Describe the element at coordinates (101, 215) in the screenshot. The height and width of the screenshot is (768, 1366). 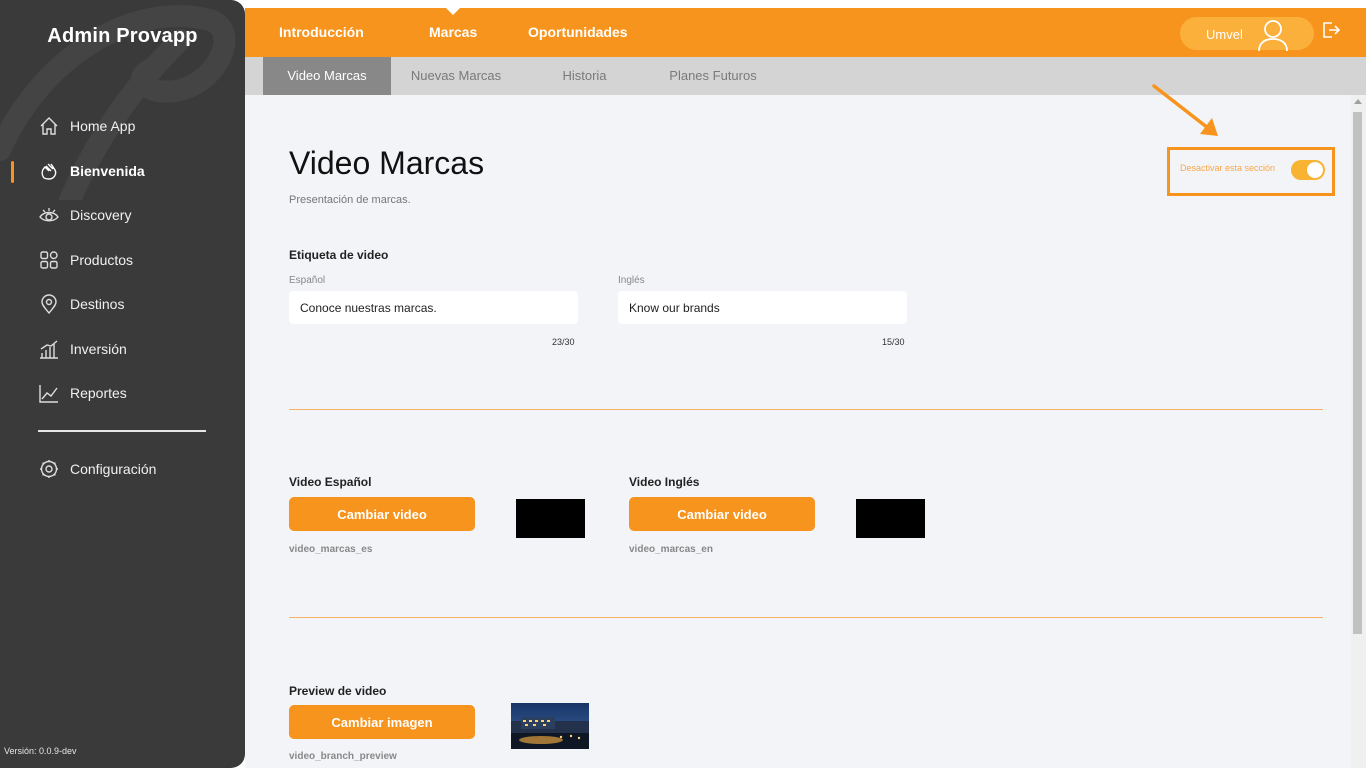
I see `sidebar-item-label: Discovery` at that location.